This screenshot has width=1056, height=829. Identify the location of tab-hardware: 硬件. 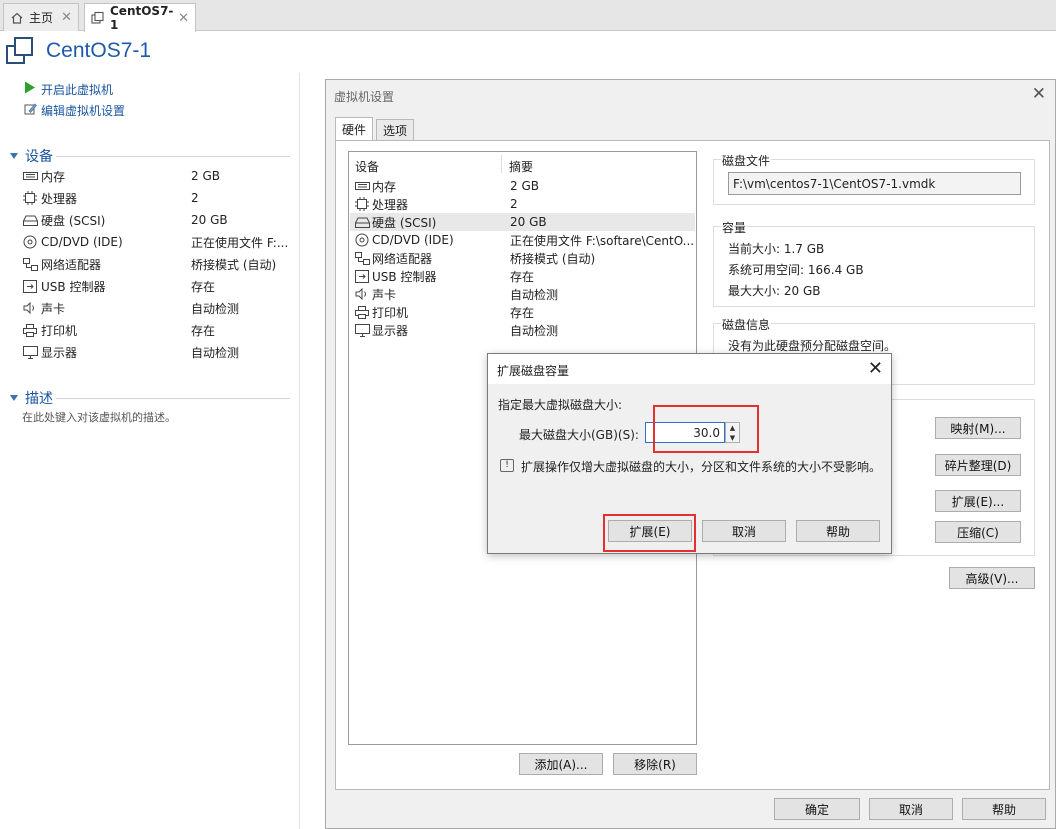
(354, 129).